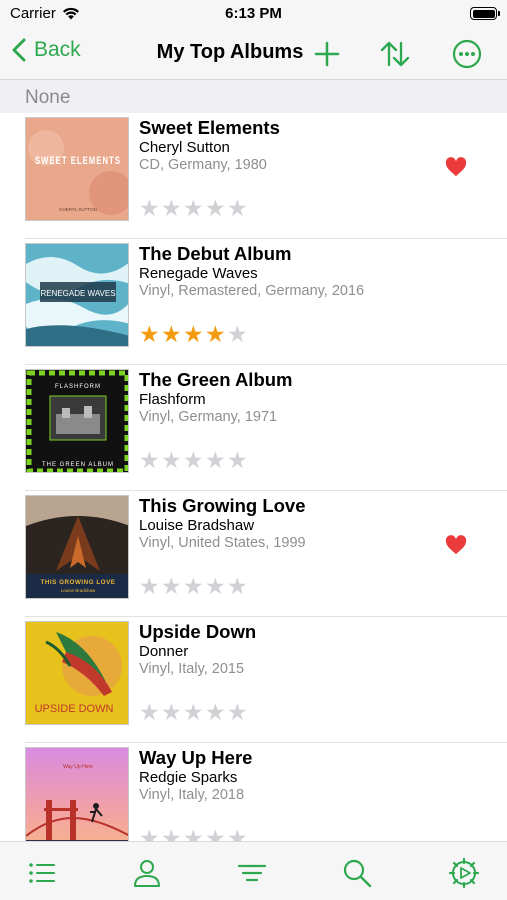  What do you see at coordinates (192, 669) in the screenshot?
I see `album-details: Vinyl, Italy, 2015` at bounding box center [192, 669].